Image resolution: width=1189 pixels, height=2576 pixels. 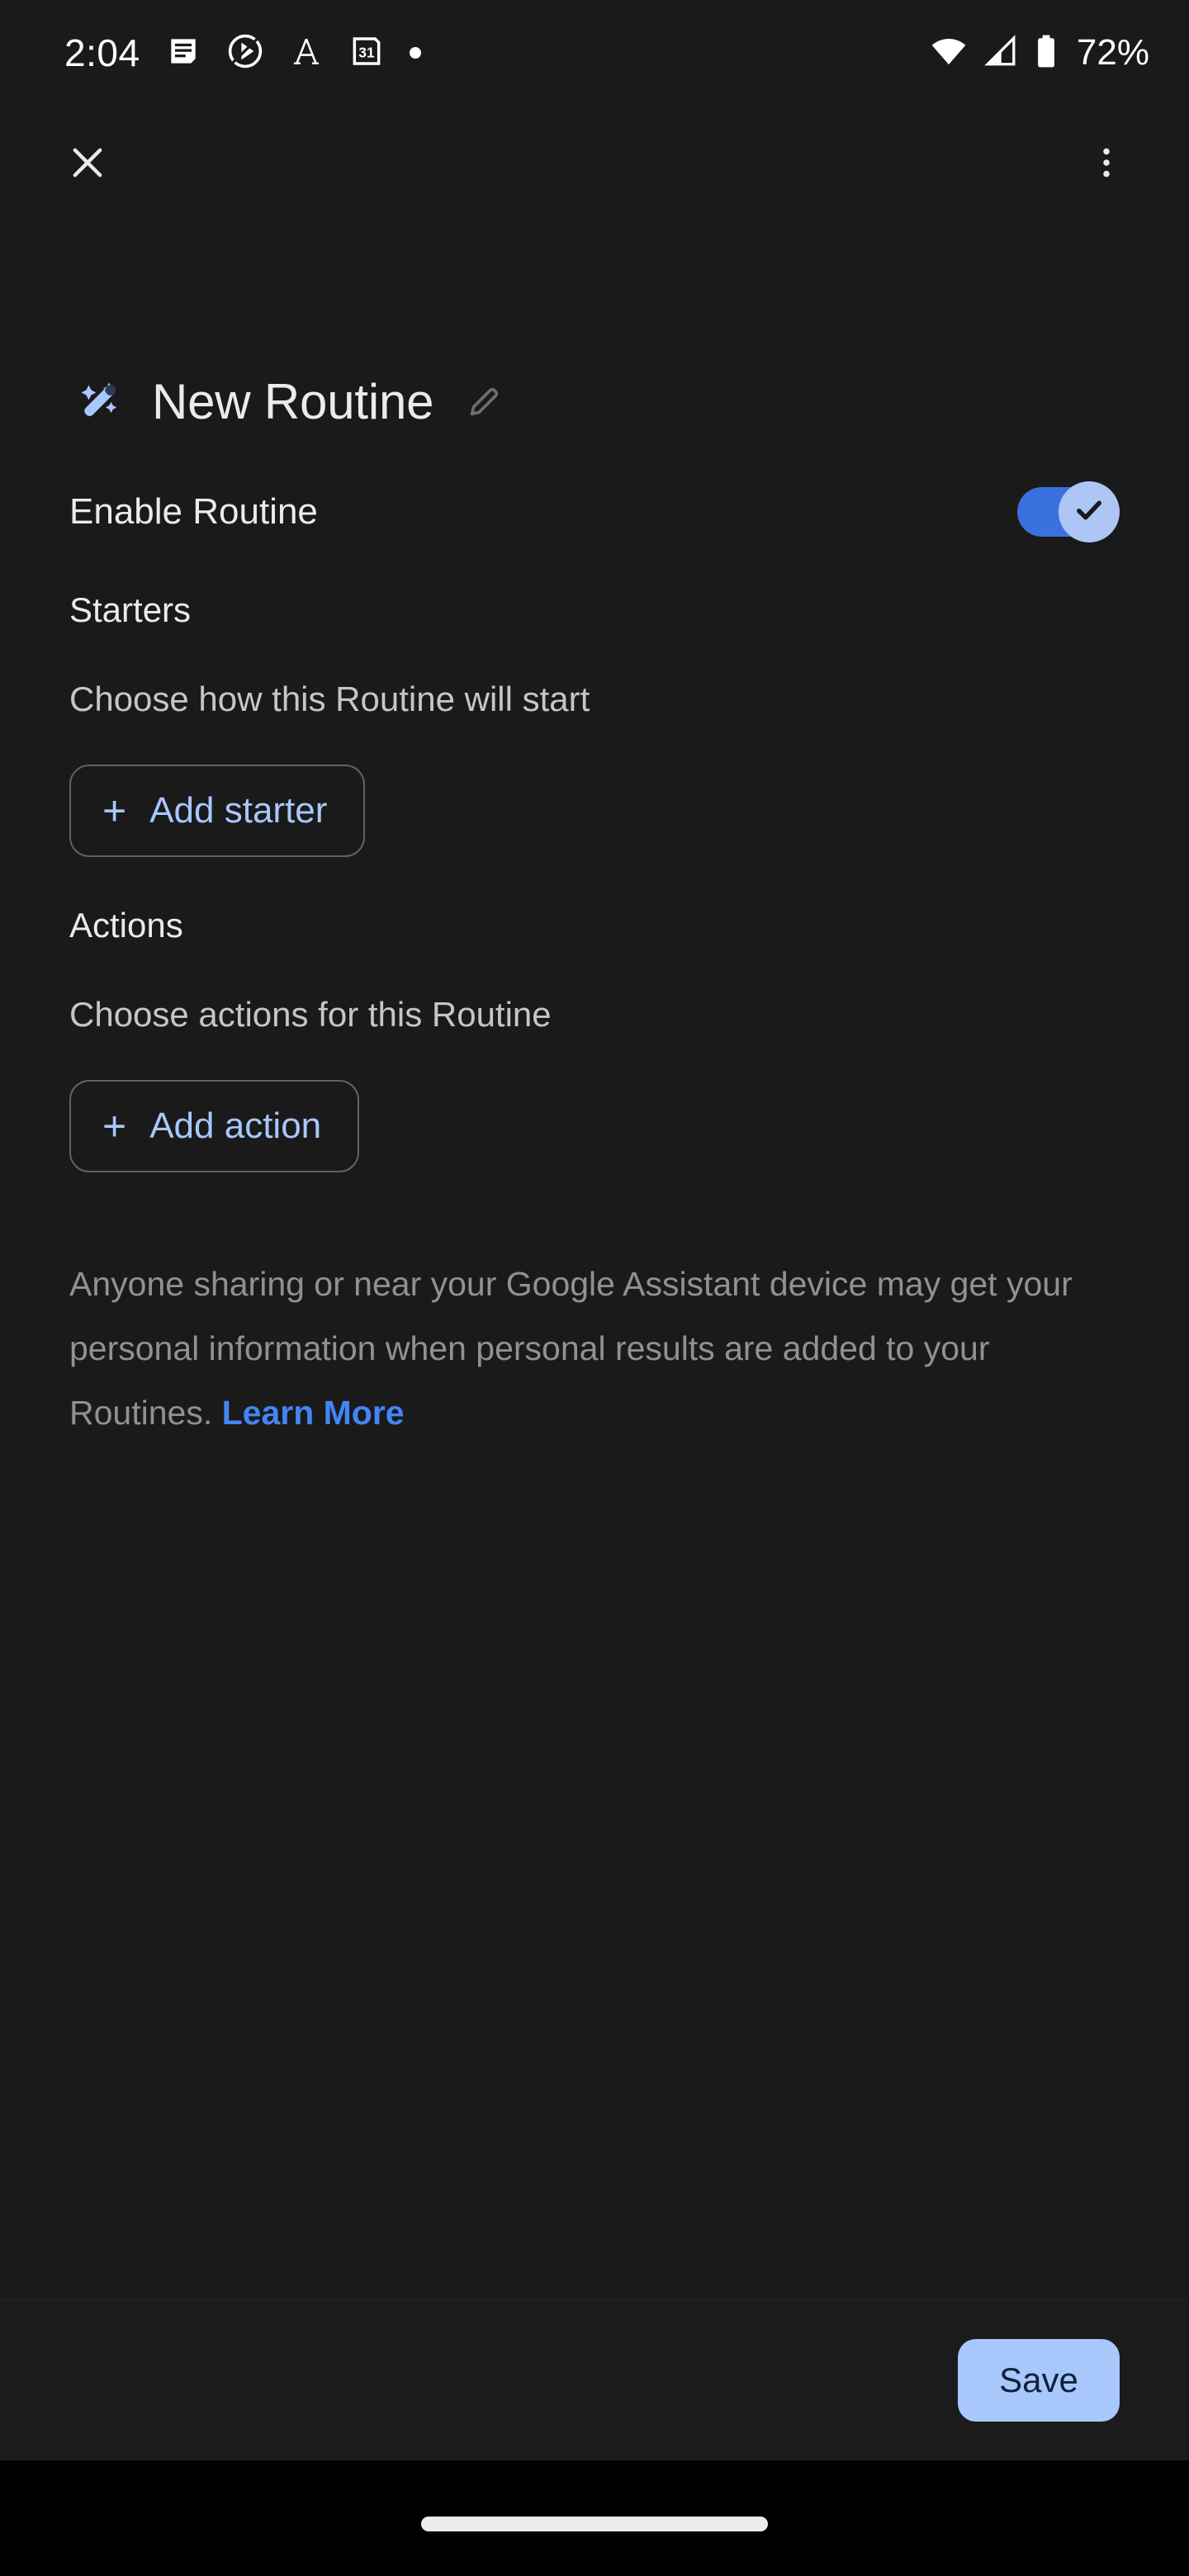 I want to click on battery-percent-label: 72%, so click(x=1112, y=52).